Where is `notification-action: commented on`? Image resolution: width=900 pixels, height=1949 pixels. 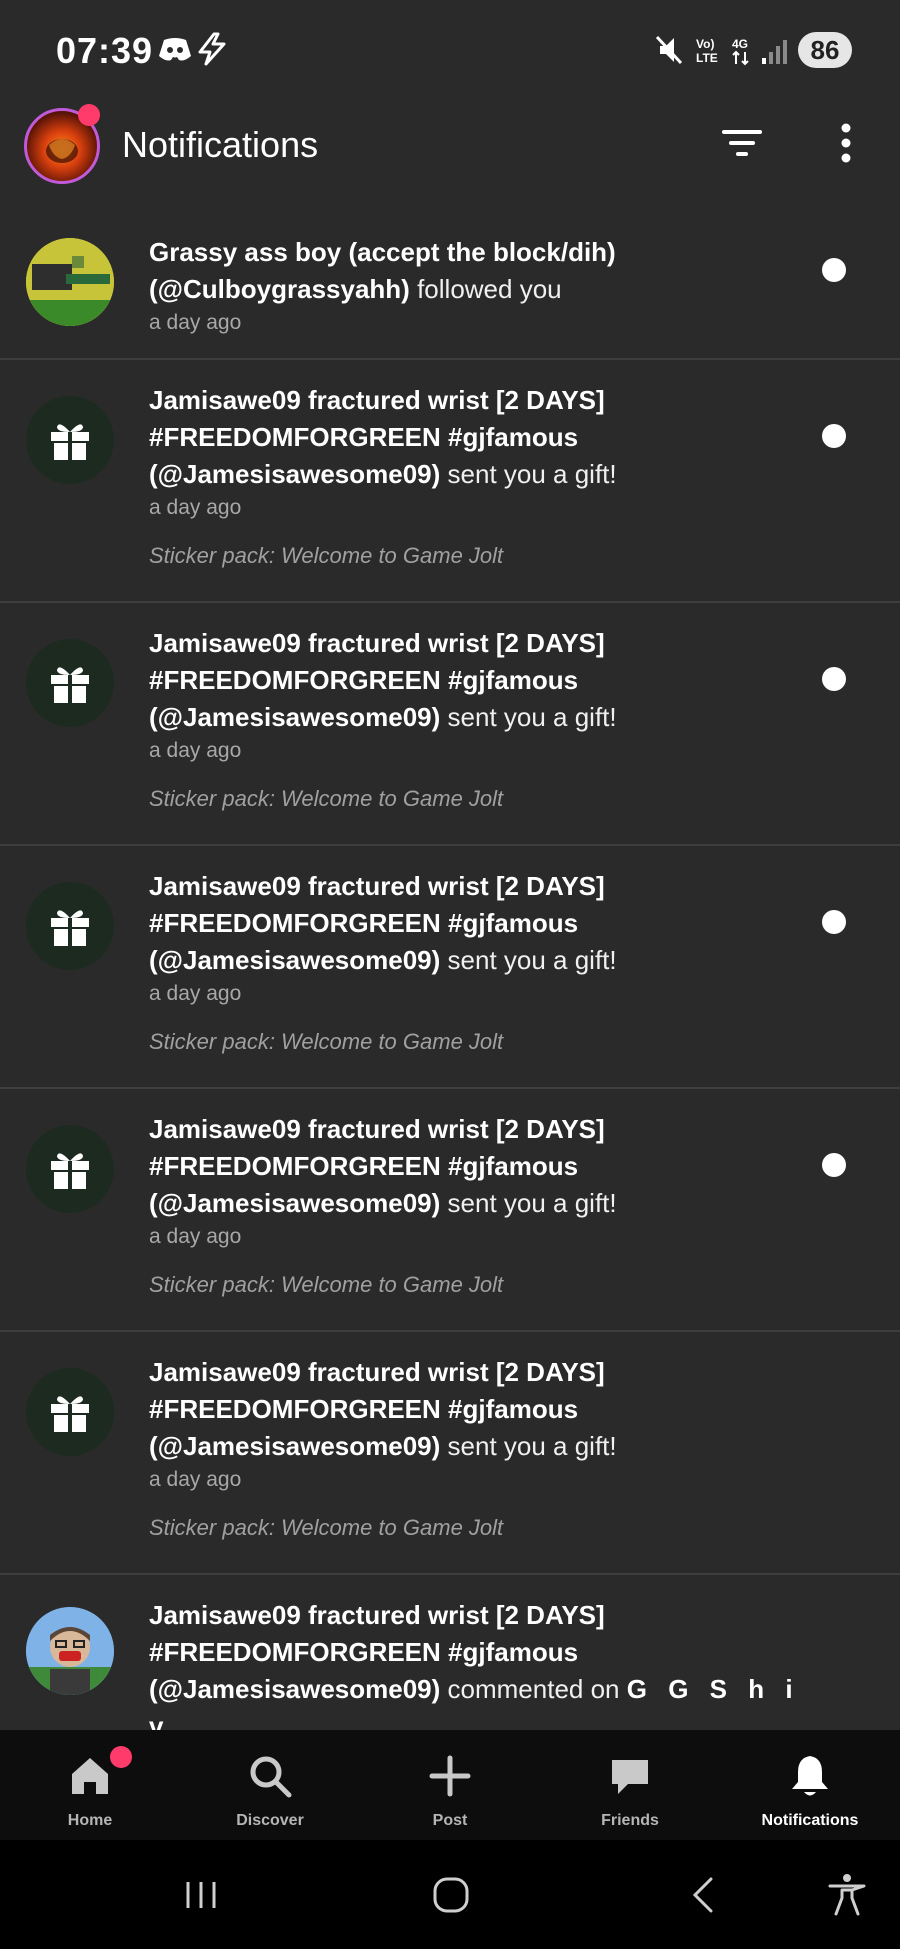
notification-action: commented on is located at coordinates (533, 1689).